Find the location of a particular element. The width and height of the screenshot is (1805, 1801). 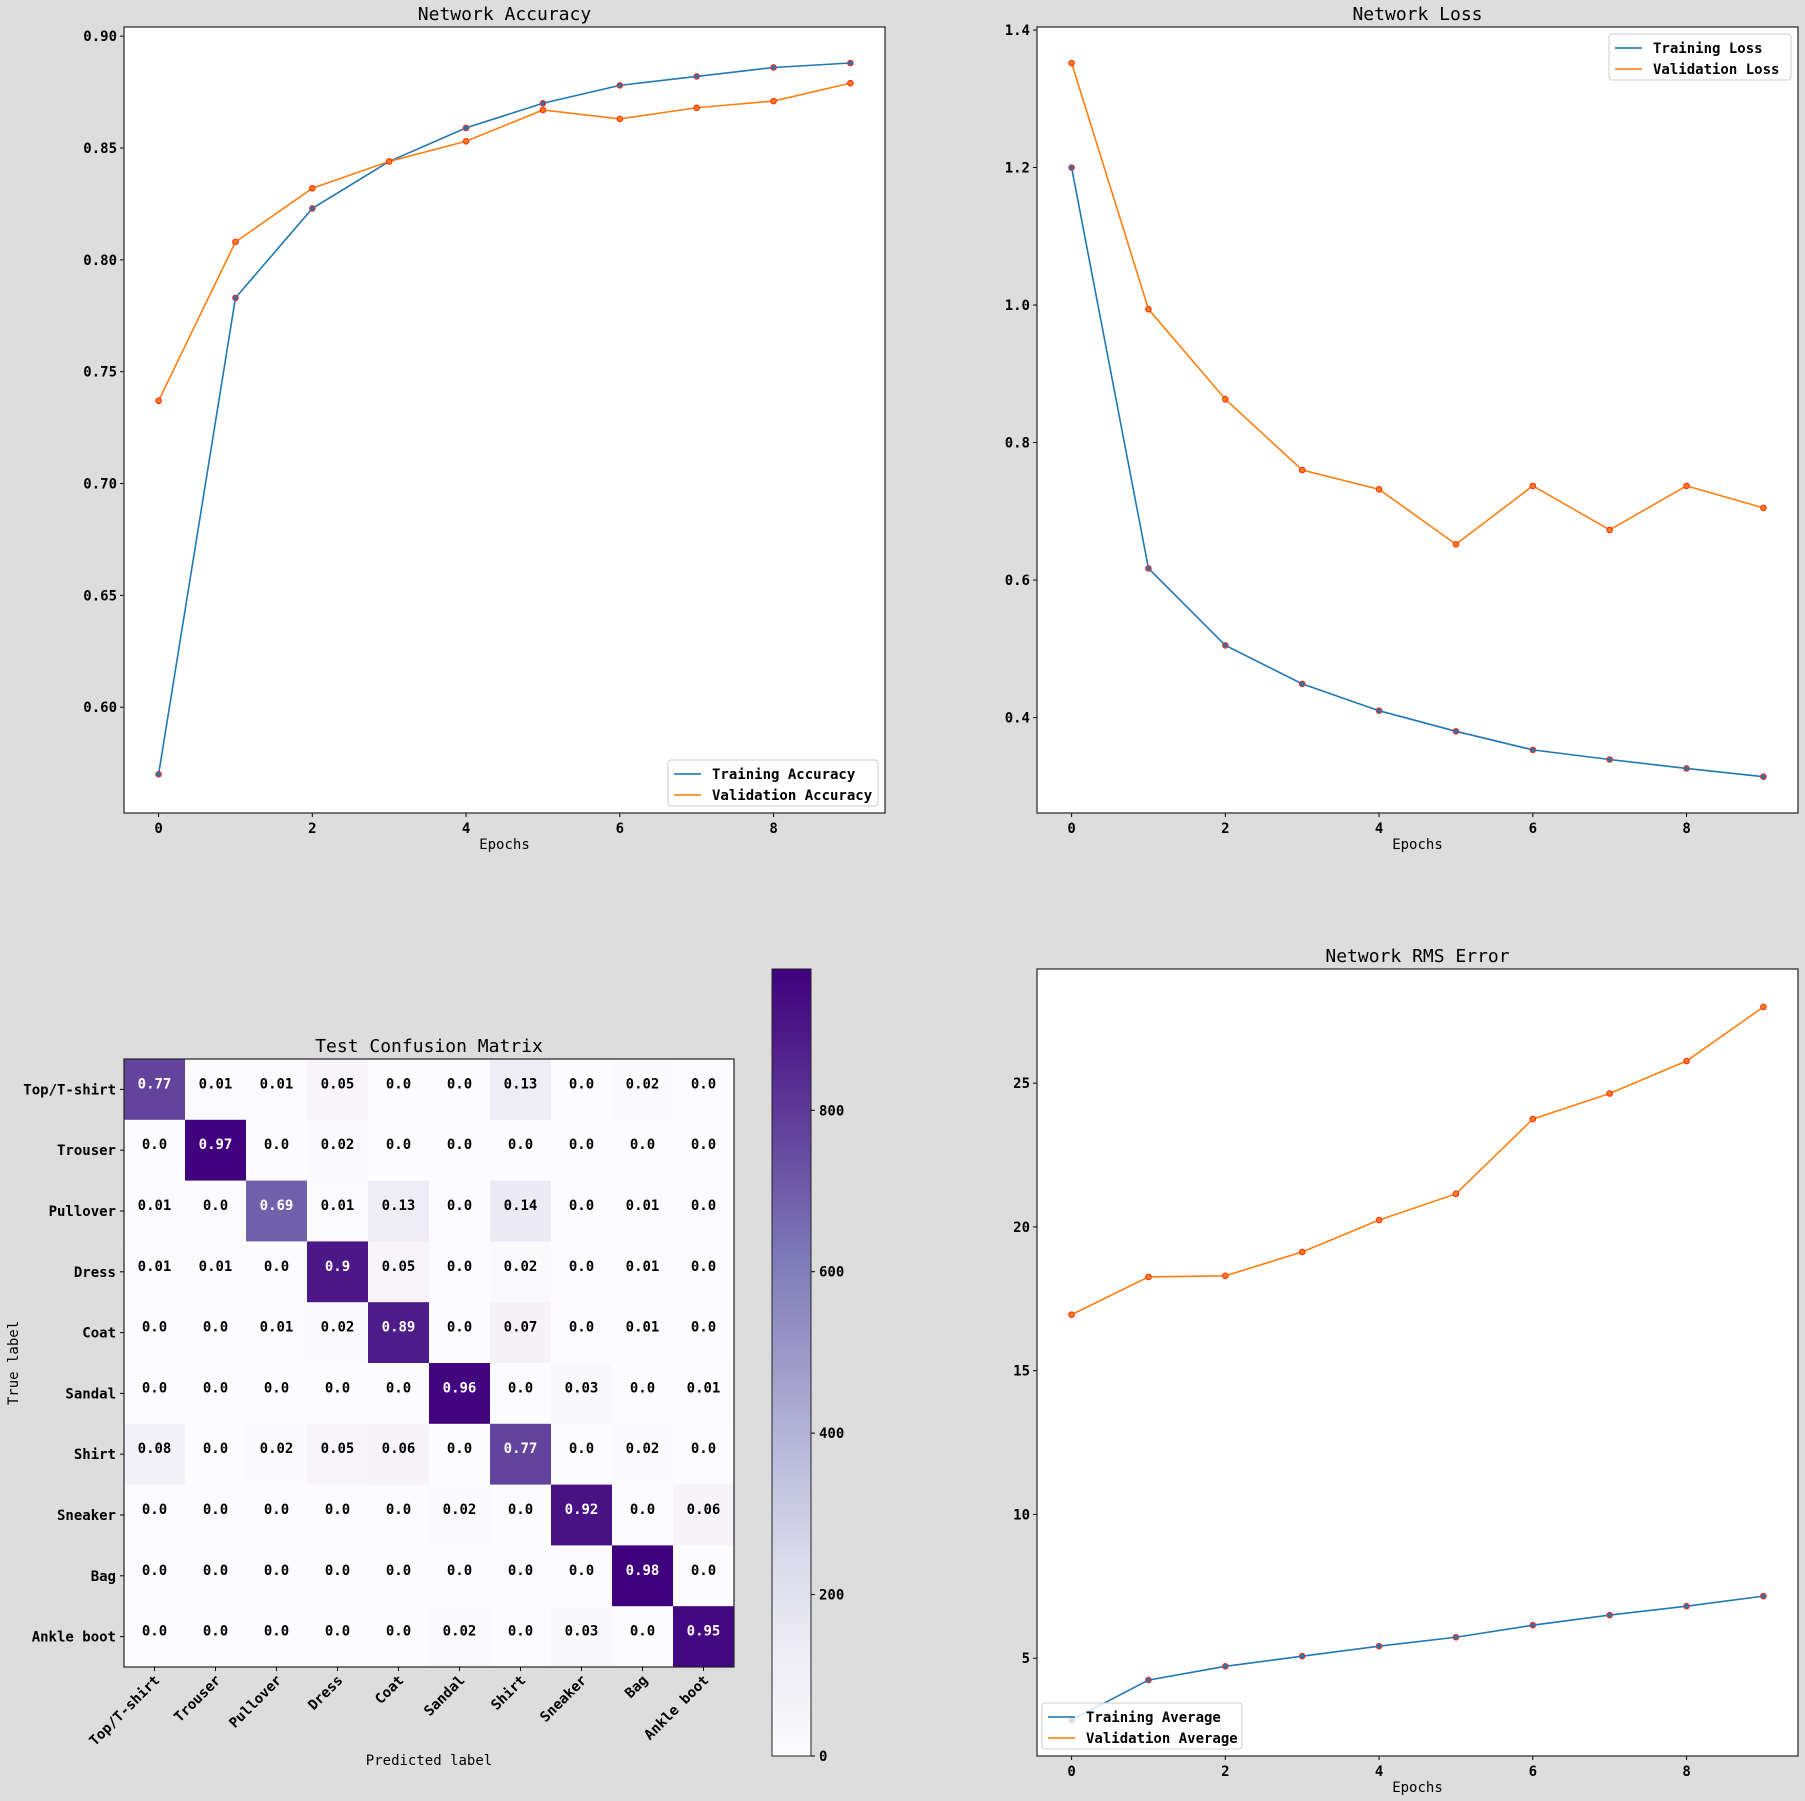

y-tick-label: 1.4 is located at coordinates (1017, 31).